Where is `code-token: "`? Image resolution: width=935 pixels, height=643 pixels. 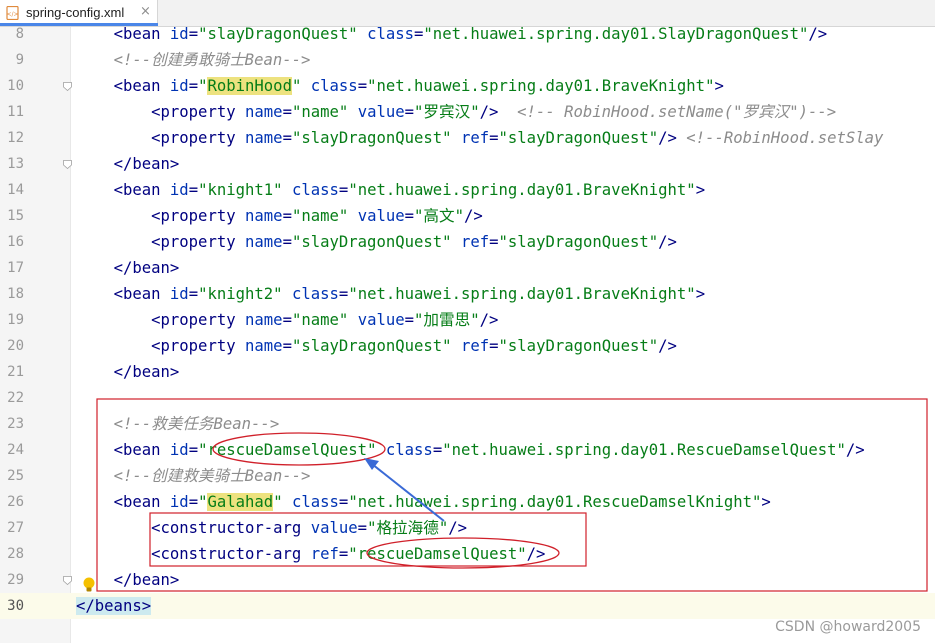 code-token: " is located at coordinates (296, 86).